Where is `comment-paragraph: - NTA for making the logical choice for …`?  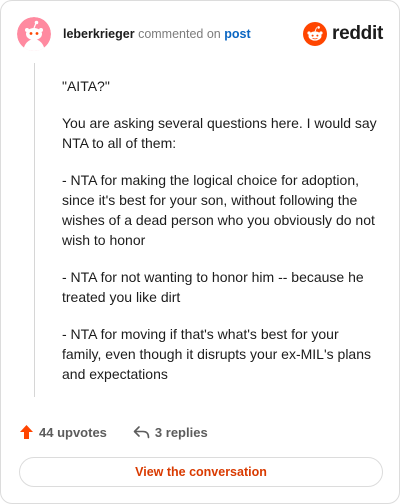
comment-paragraph: - NTA for making the logical choice for … is located at coordinates (218, 210).